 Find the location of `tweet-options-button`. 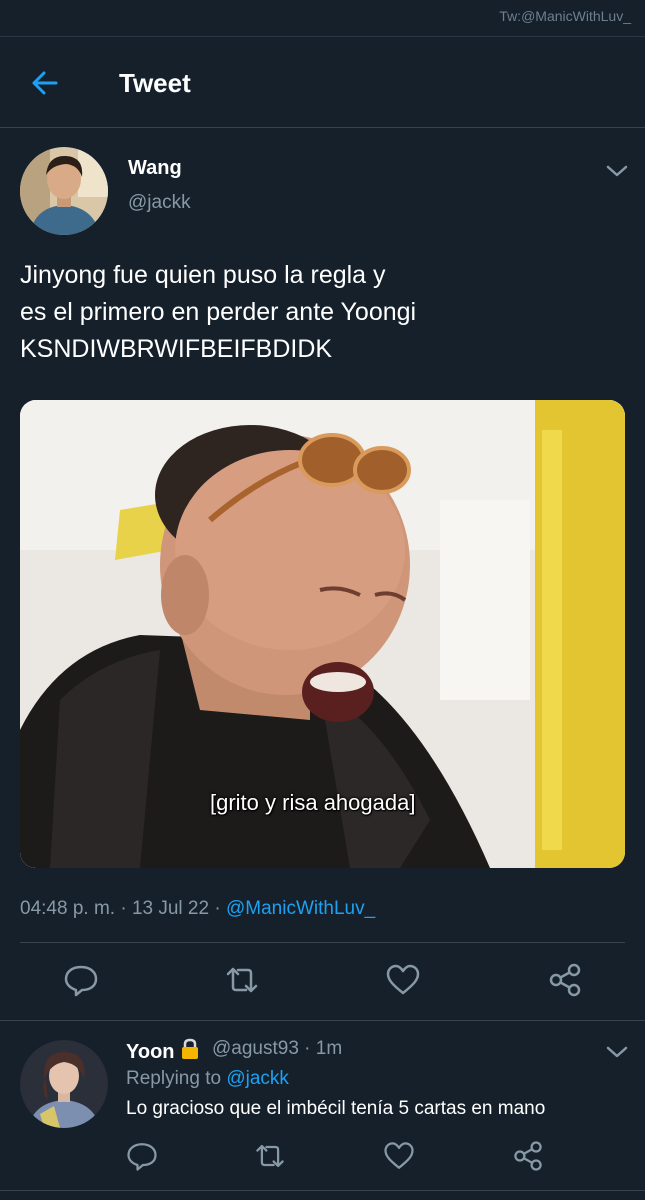

tweet-options-button is located at coordinates (617, 171).